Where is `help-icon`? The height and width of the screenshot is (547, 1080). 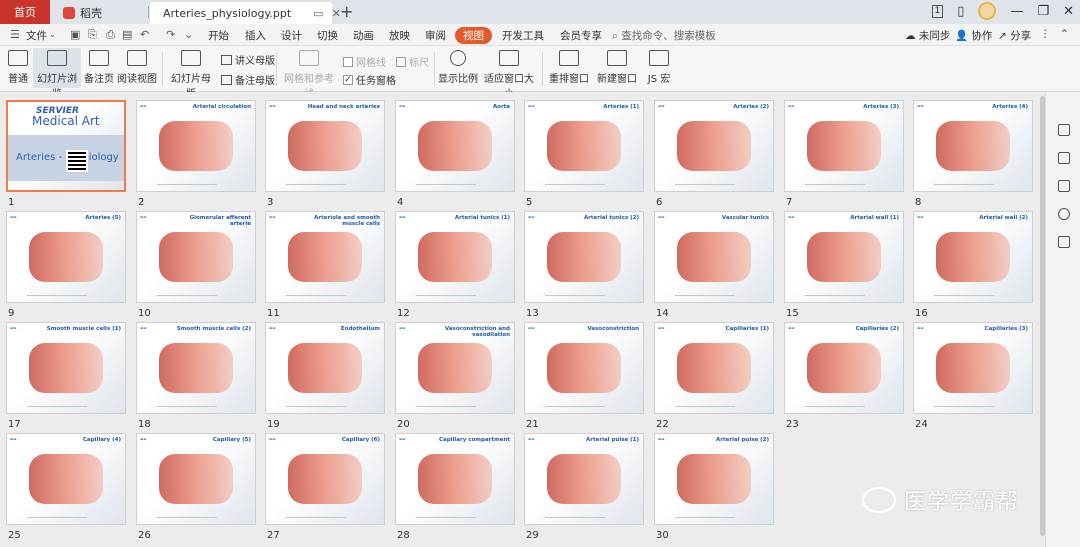 help-icon is located at coordinates (1064, 214).